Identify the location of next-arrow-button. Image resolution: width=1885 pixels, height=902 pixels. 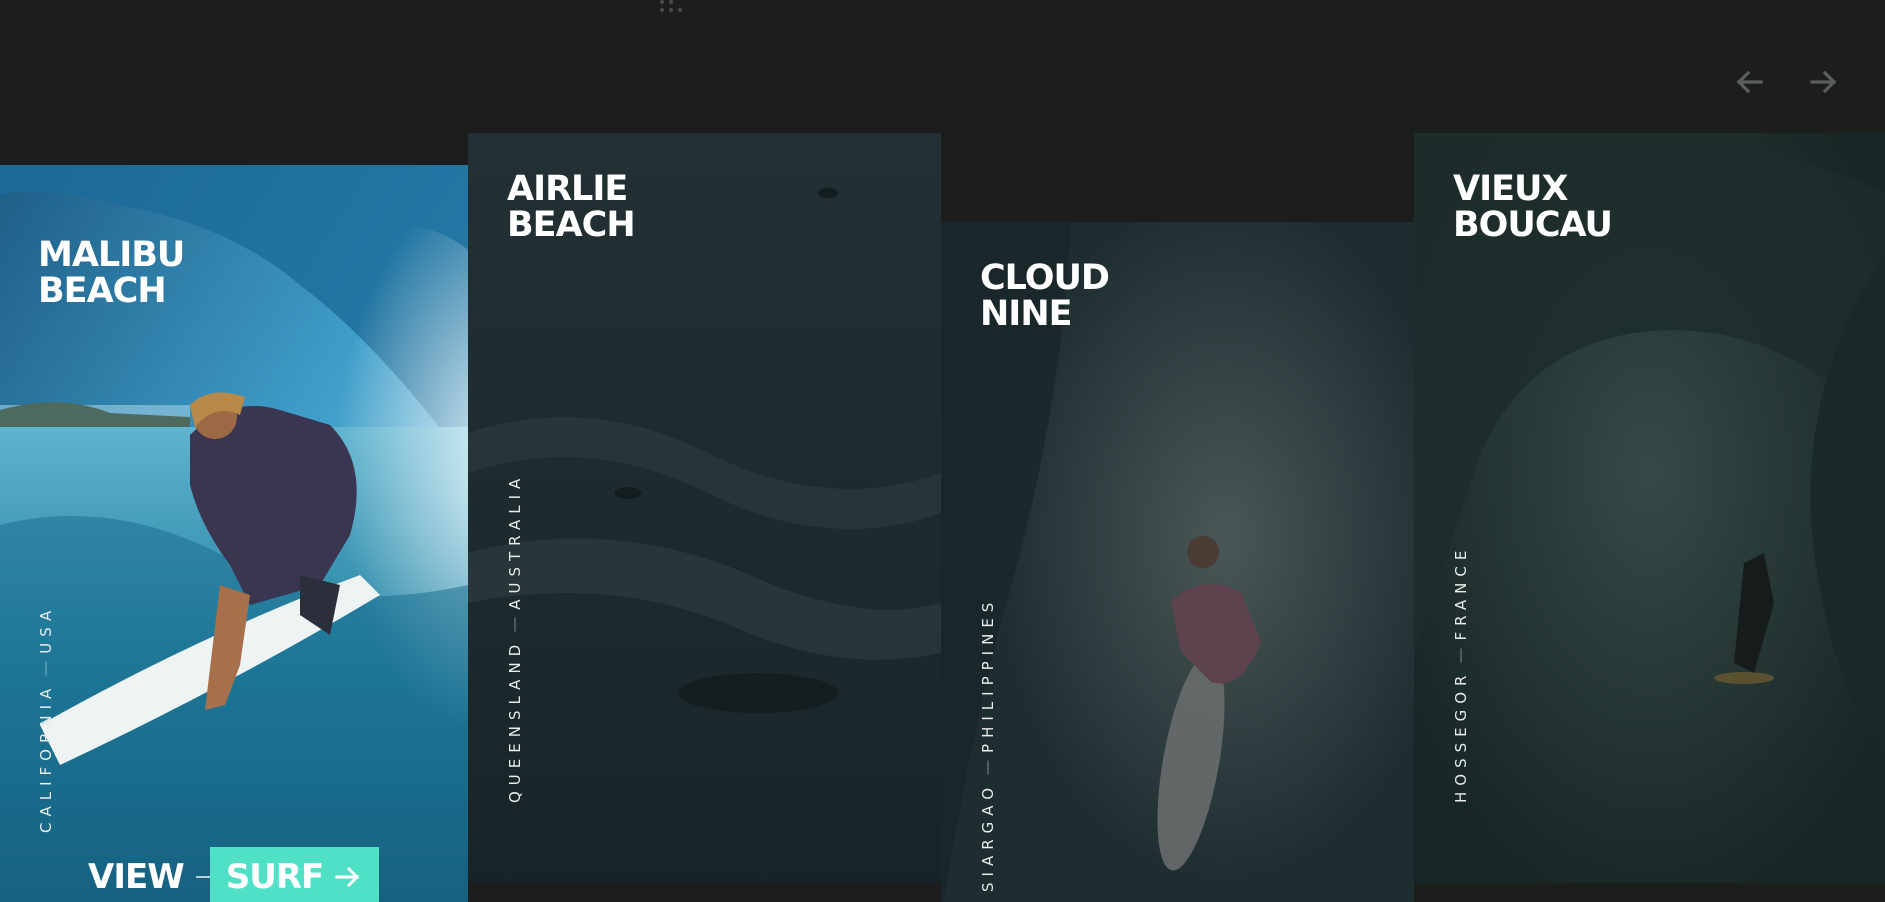
(1824, 82).